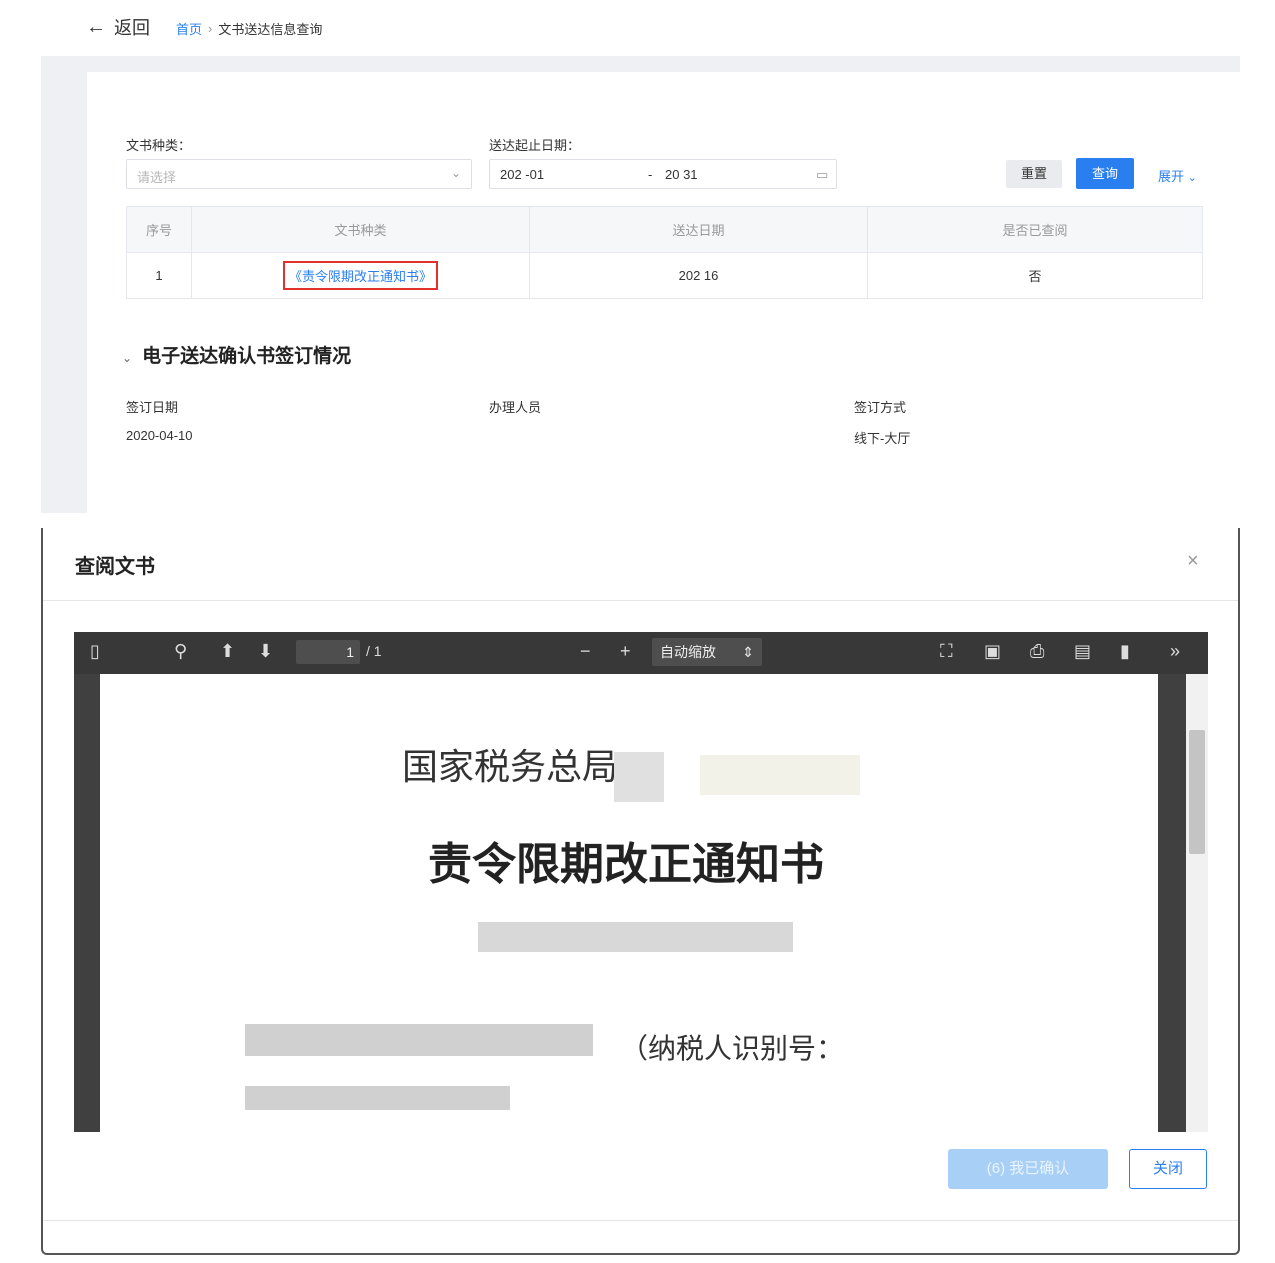  I want to click on page-number-input: 1, so click(328, 652).